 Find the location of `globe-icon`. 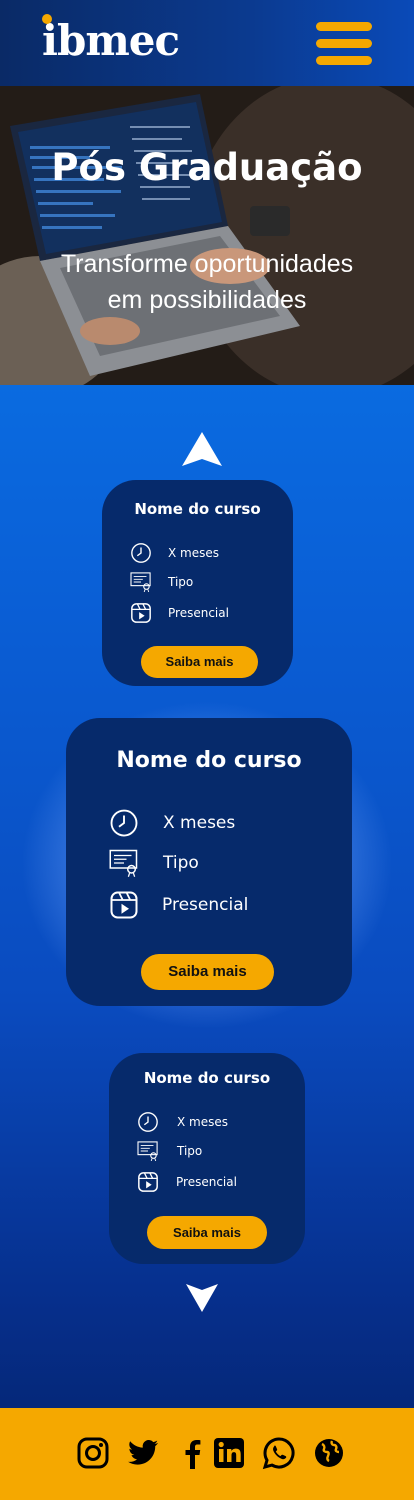

globe-icon is located at coordinates (329, 1453).